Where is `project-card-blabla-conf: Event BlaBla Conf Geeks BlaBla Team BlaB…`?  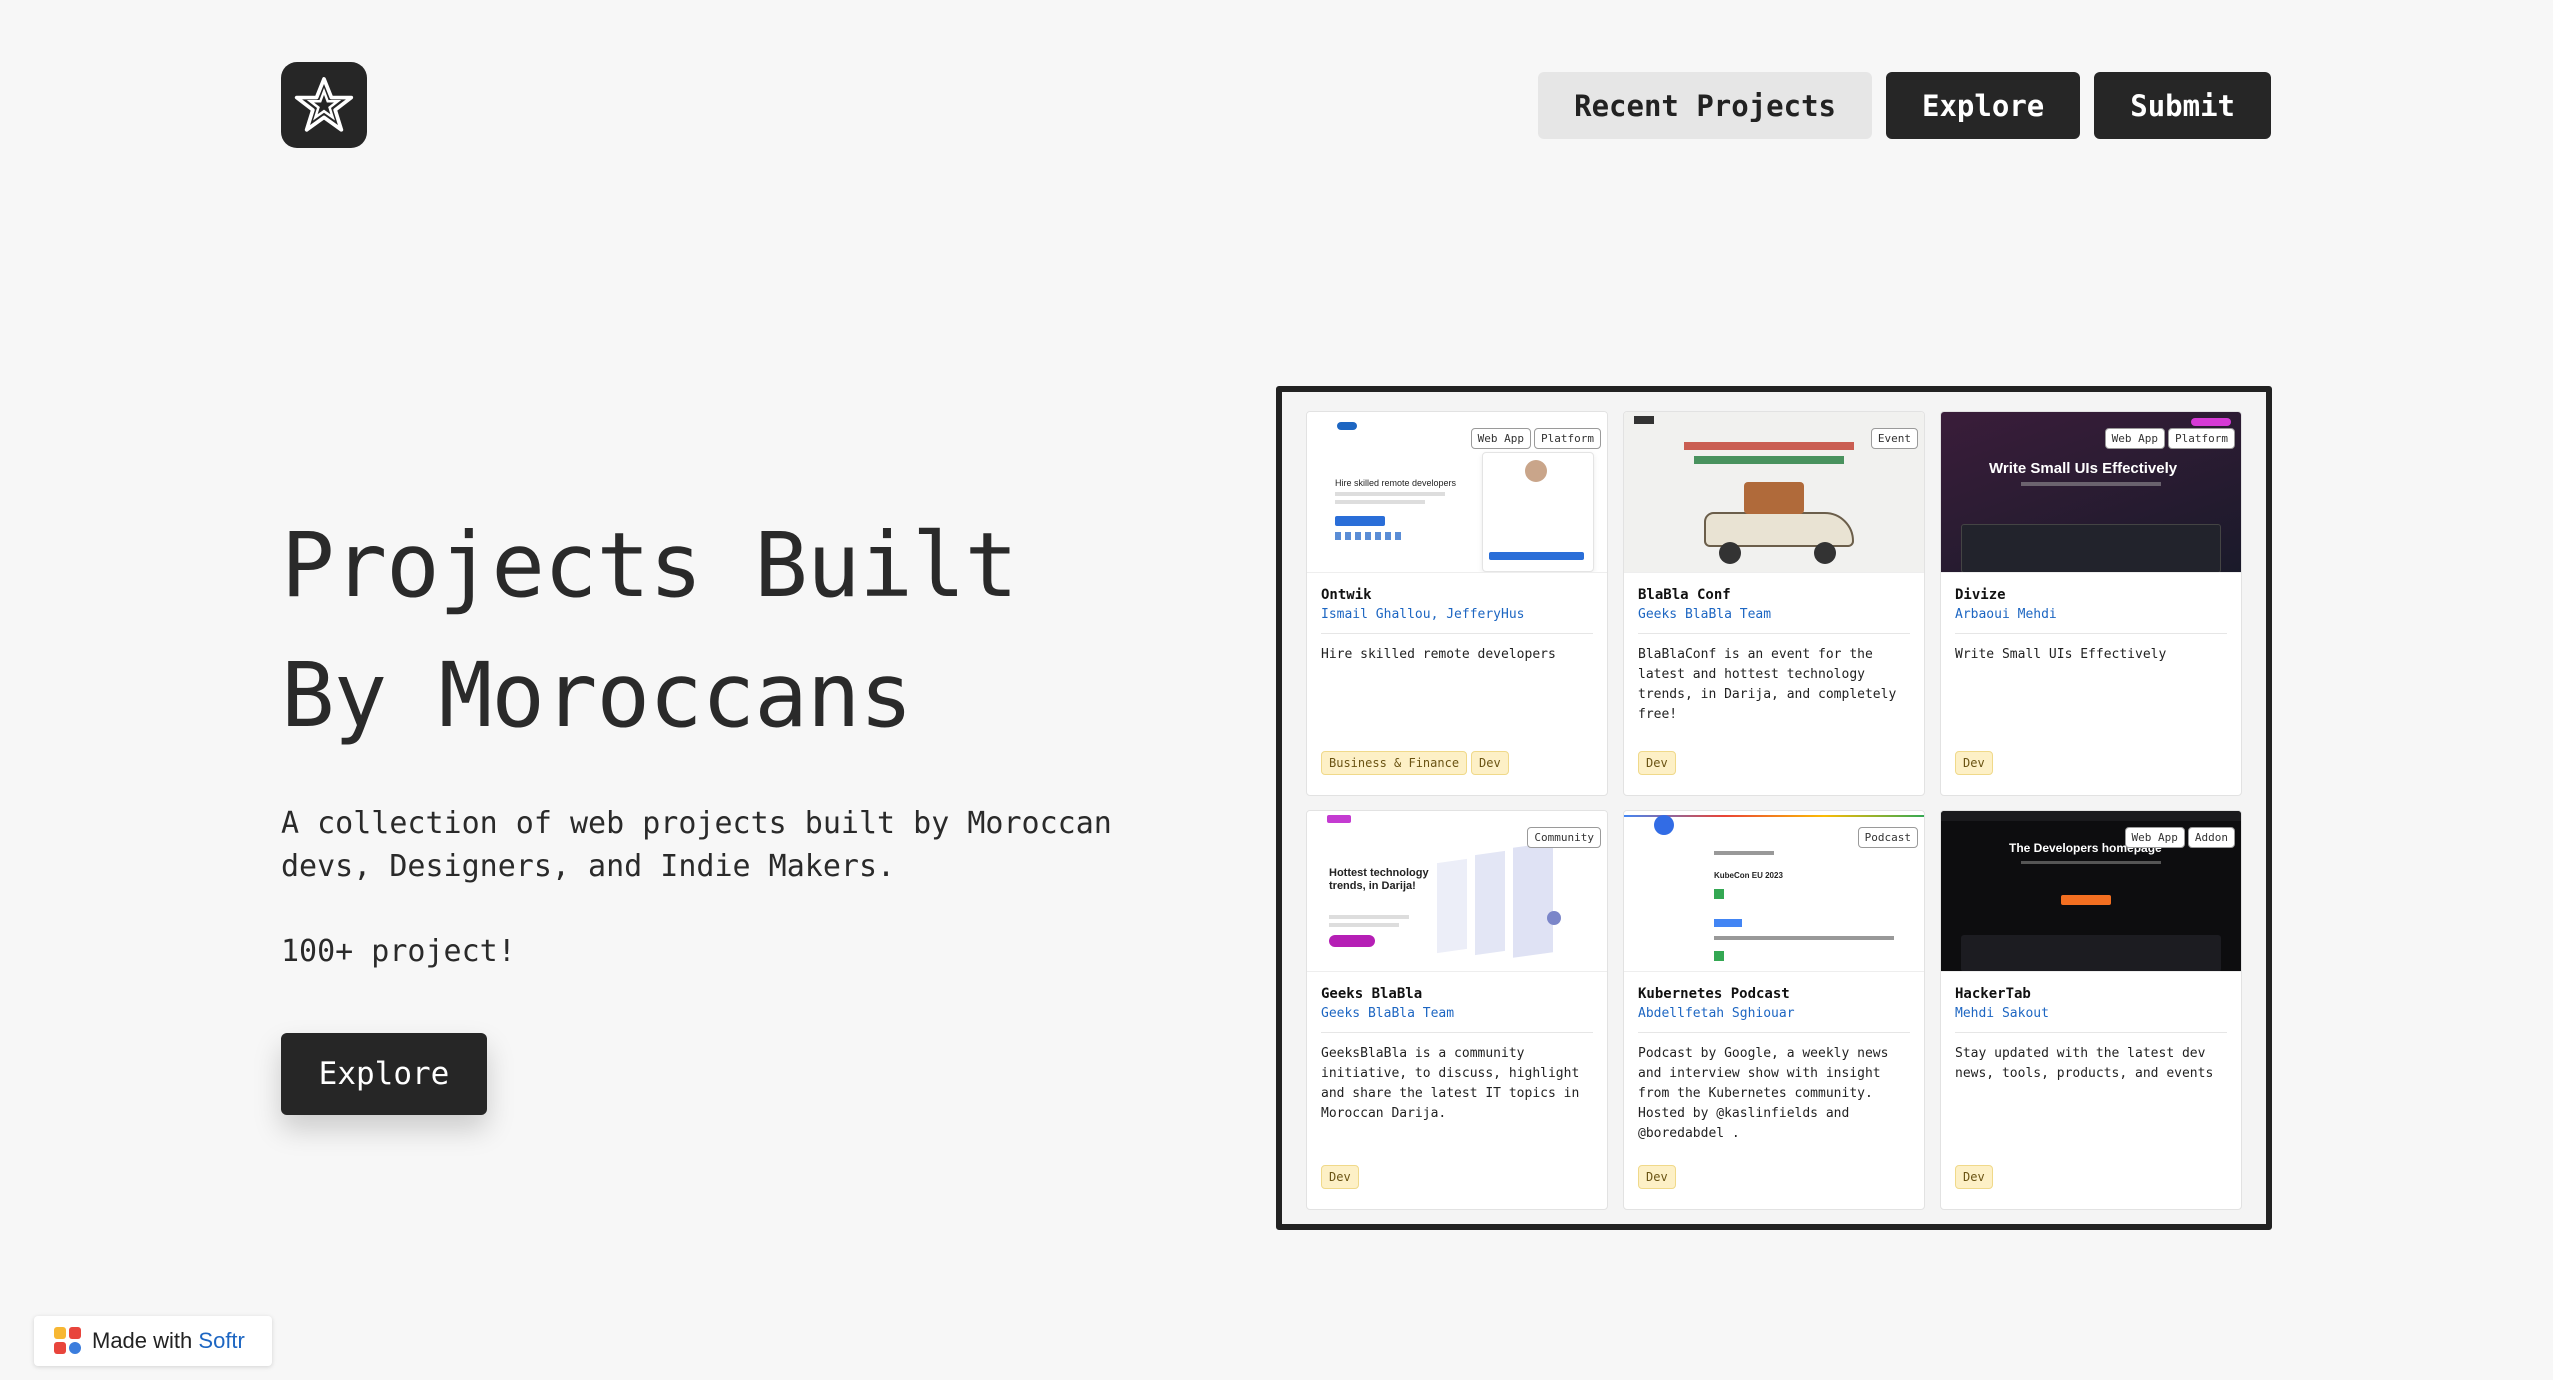
project-card-blabla-conf: Event BlaBla Conf Geeks BlaBla Team BlaB… is located at coordinates (1774, 603).